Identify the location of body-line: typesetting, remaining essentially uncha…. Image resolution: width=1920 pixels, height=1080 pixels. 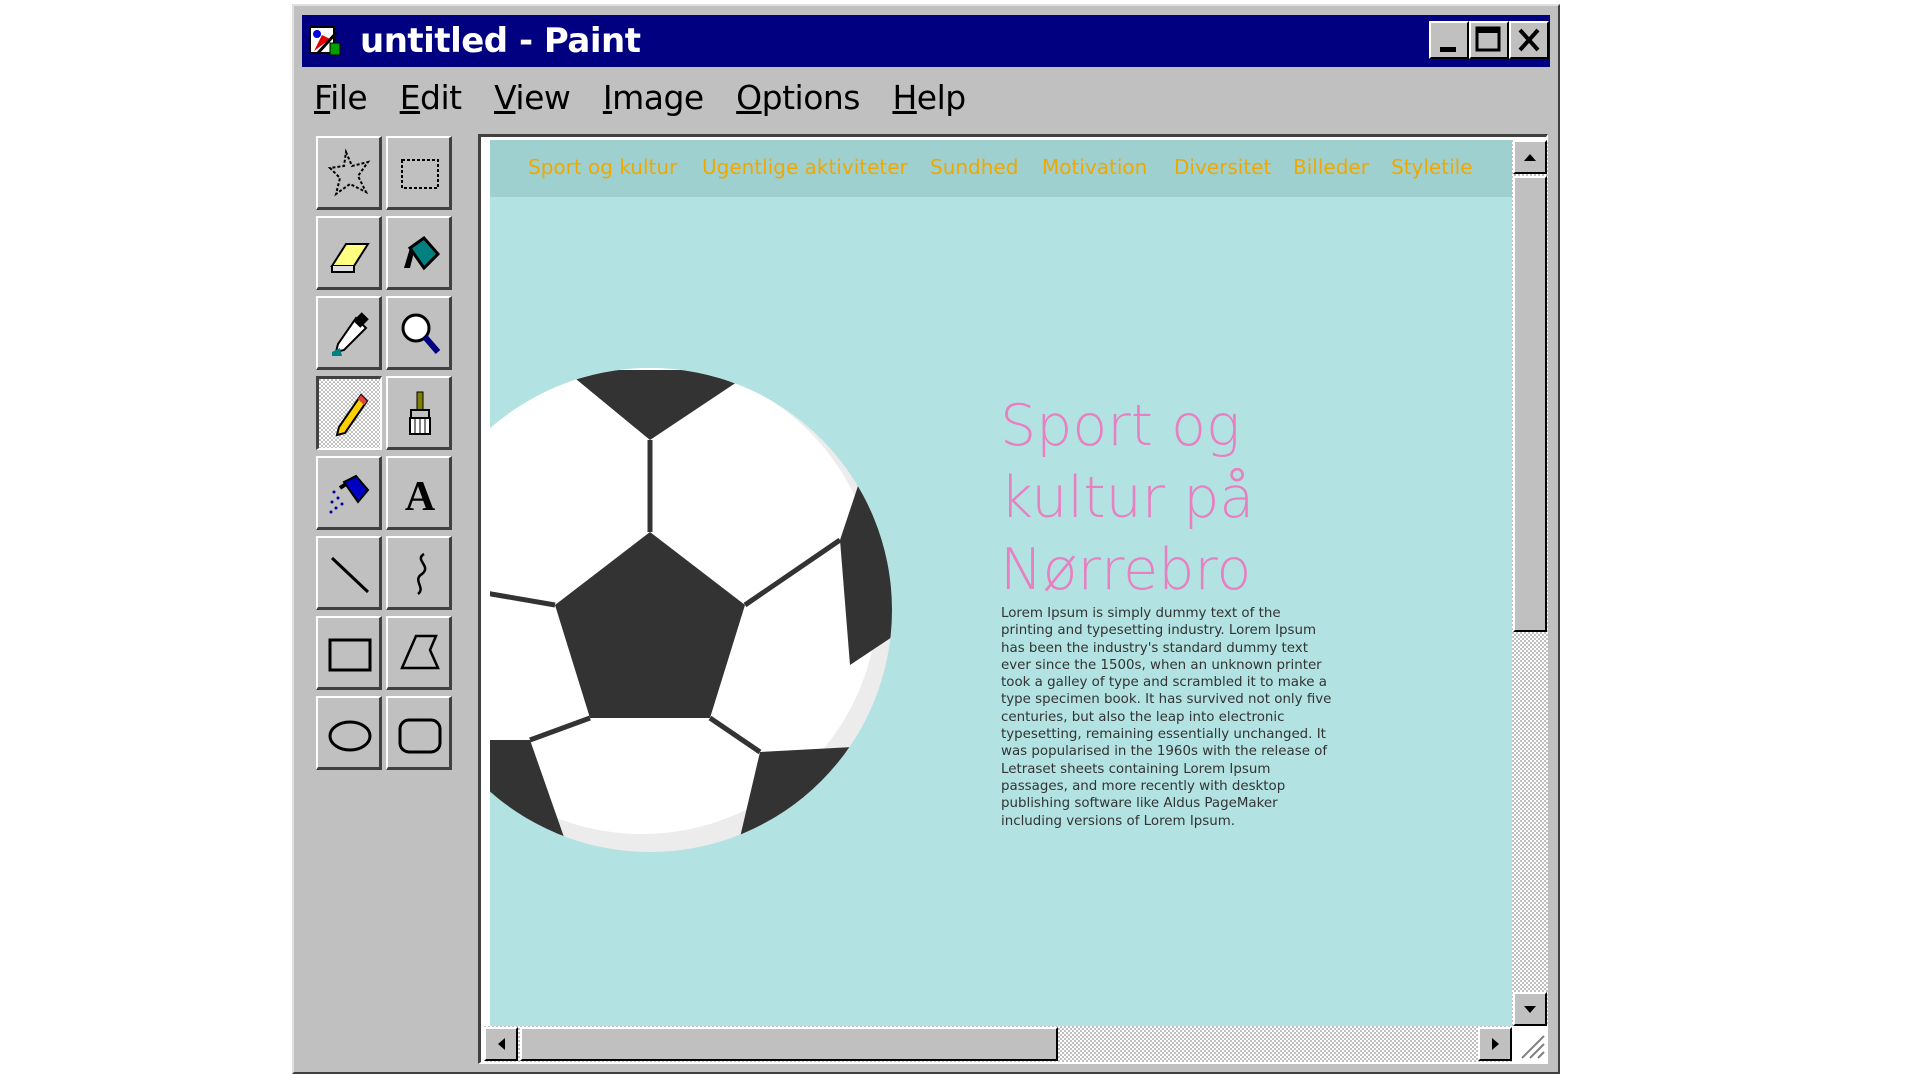
(1163, 735).